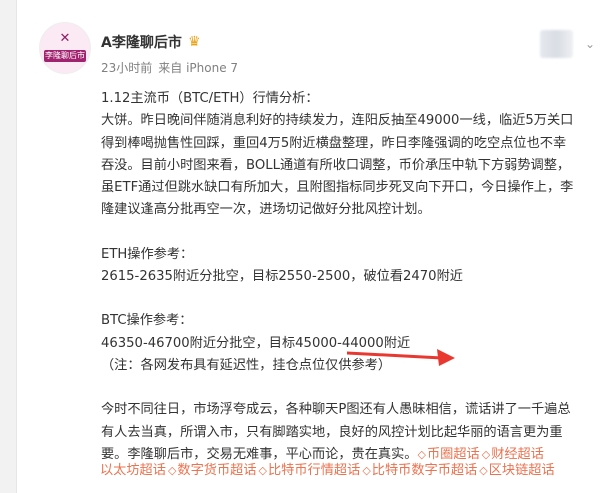  Describe the element at coordinates (310, 470) in the screenshot. I see `topic-tag: ◇比特币行情超话` at that location.